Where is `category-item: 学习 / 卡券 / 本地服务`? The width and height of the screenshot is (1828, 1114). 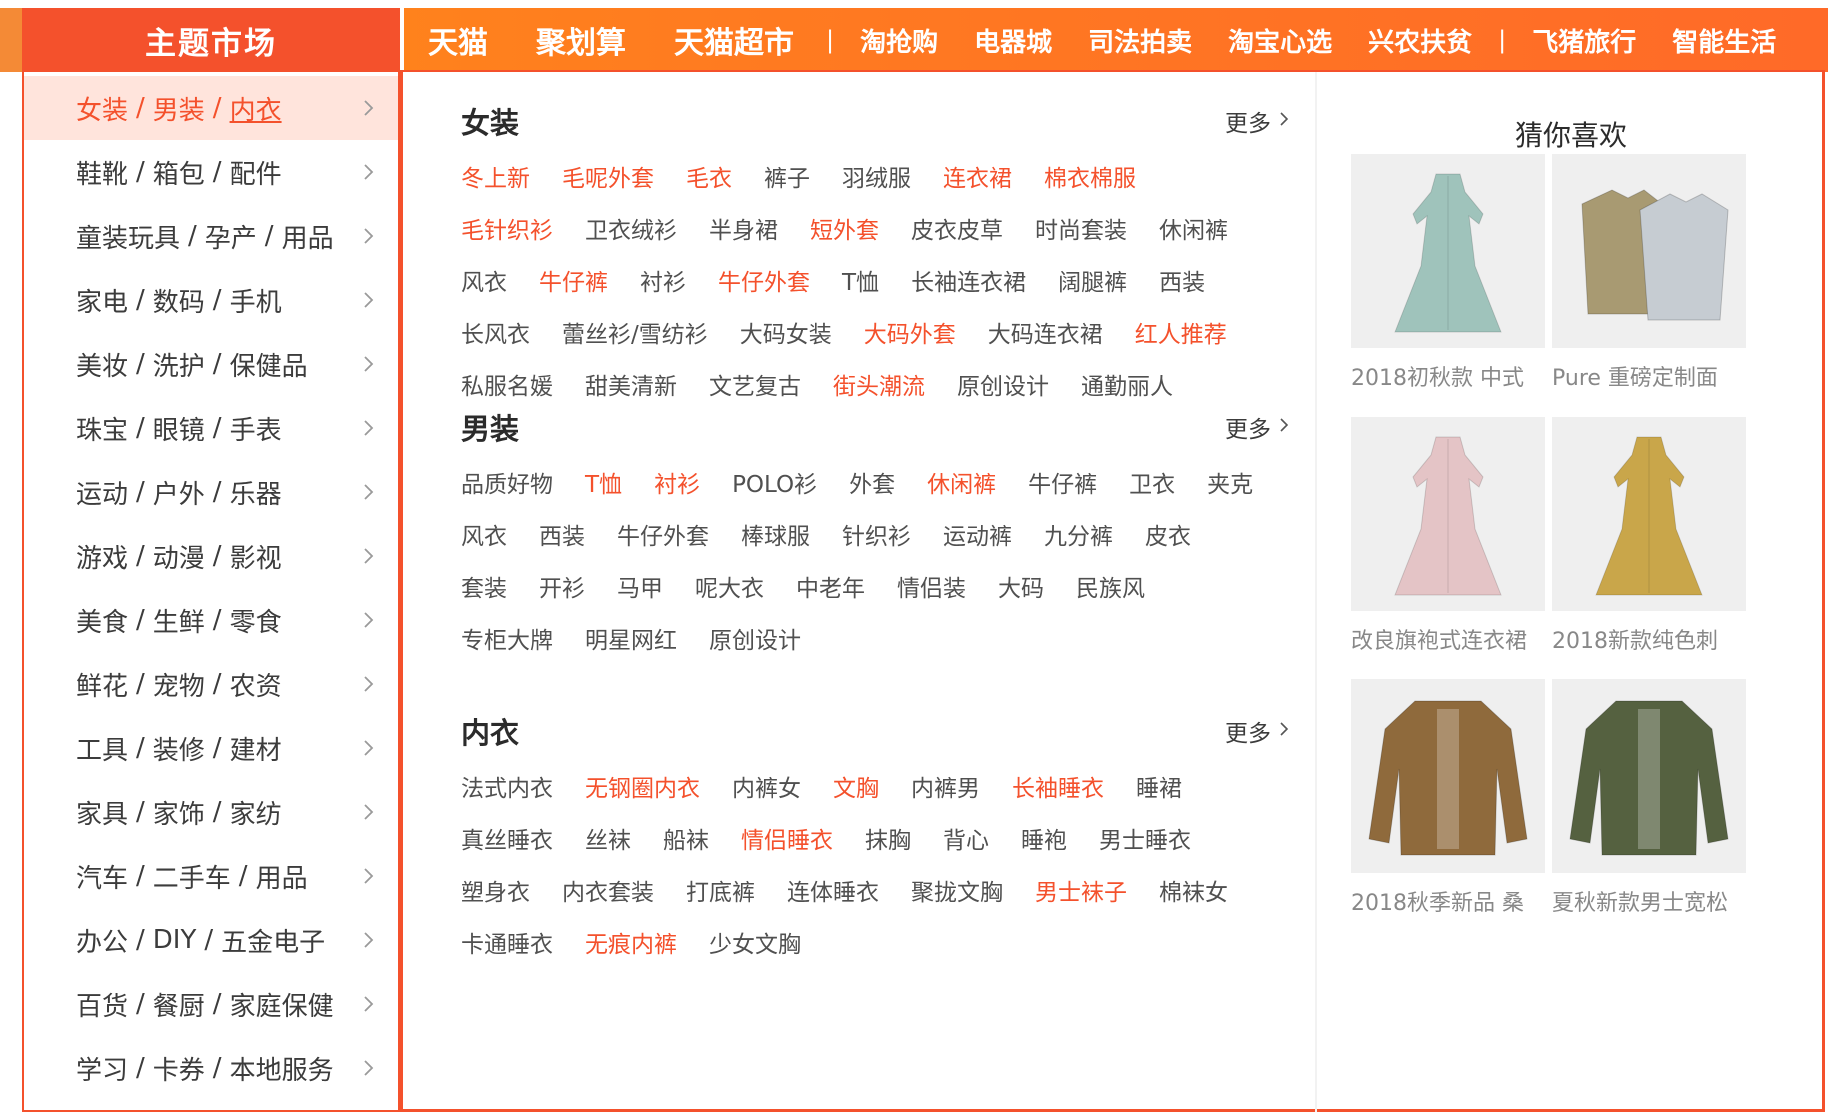 category-item: 学习 / 卡券 / 本地服务 is located at coordinates (211, 1068).